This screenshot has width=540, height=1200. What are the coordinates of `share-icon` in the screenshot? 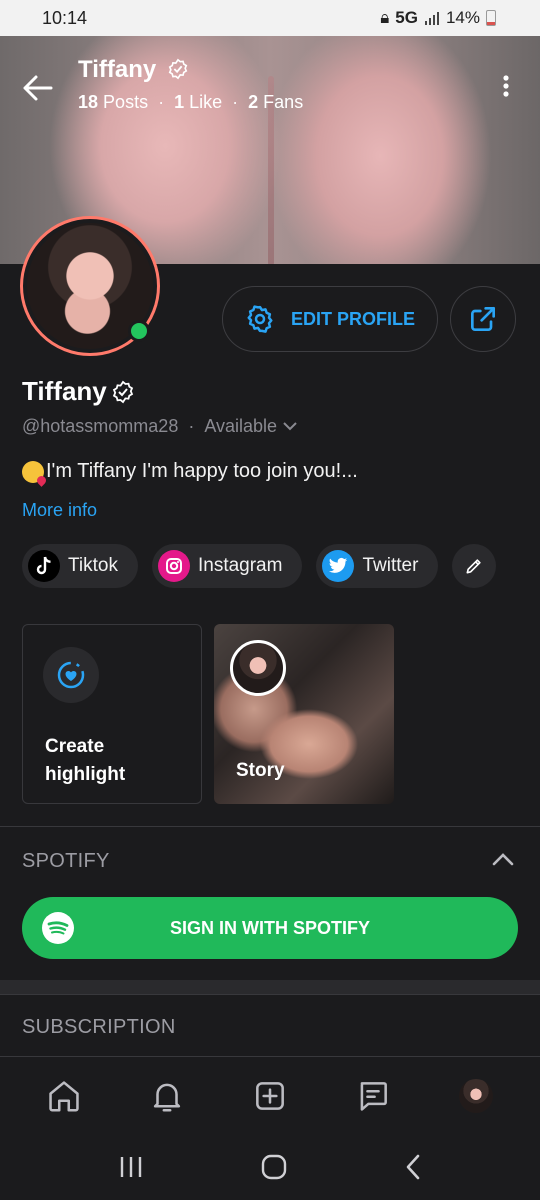 It's located at (483, 319).